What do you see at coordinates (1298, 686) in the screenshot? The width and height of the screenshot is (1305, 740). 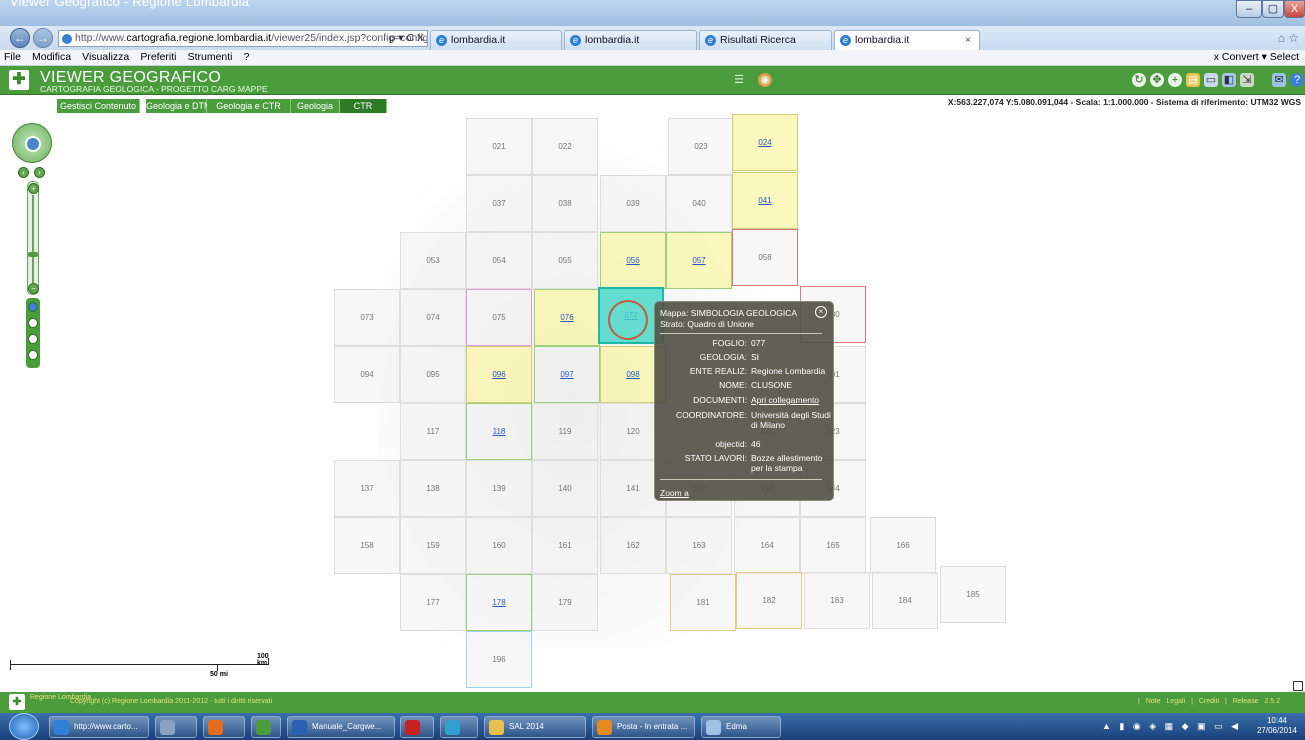 I see `overview-toggle-icon` at bounding box center [1298, 686].